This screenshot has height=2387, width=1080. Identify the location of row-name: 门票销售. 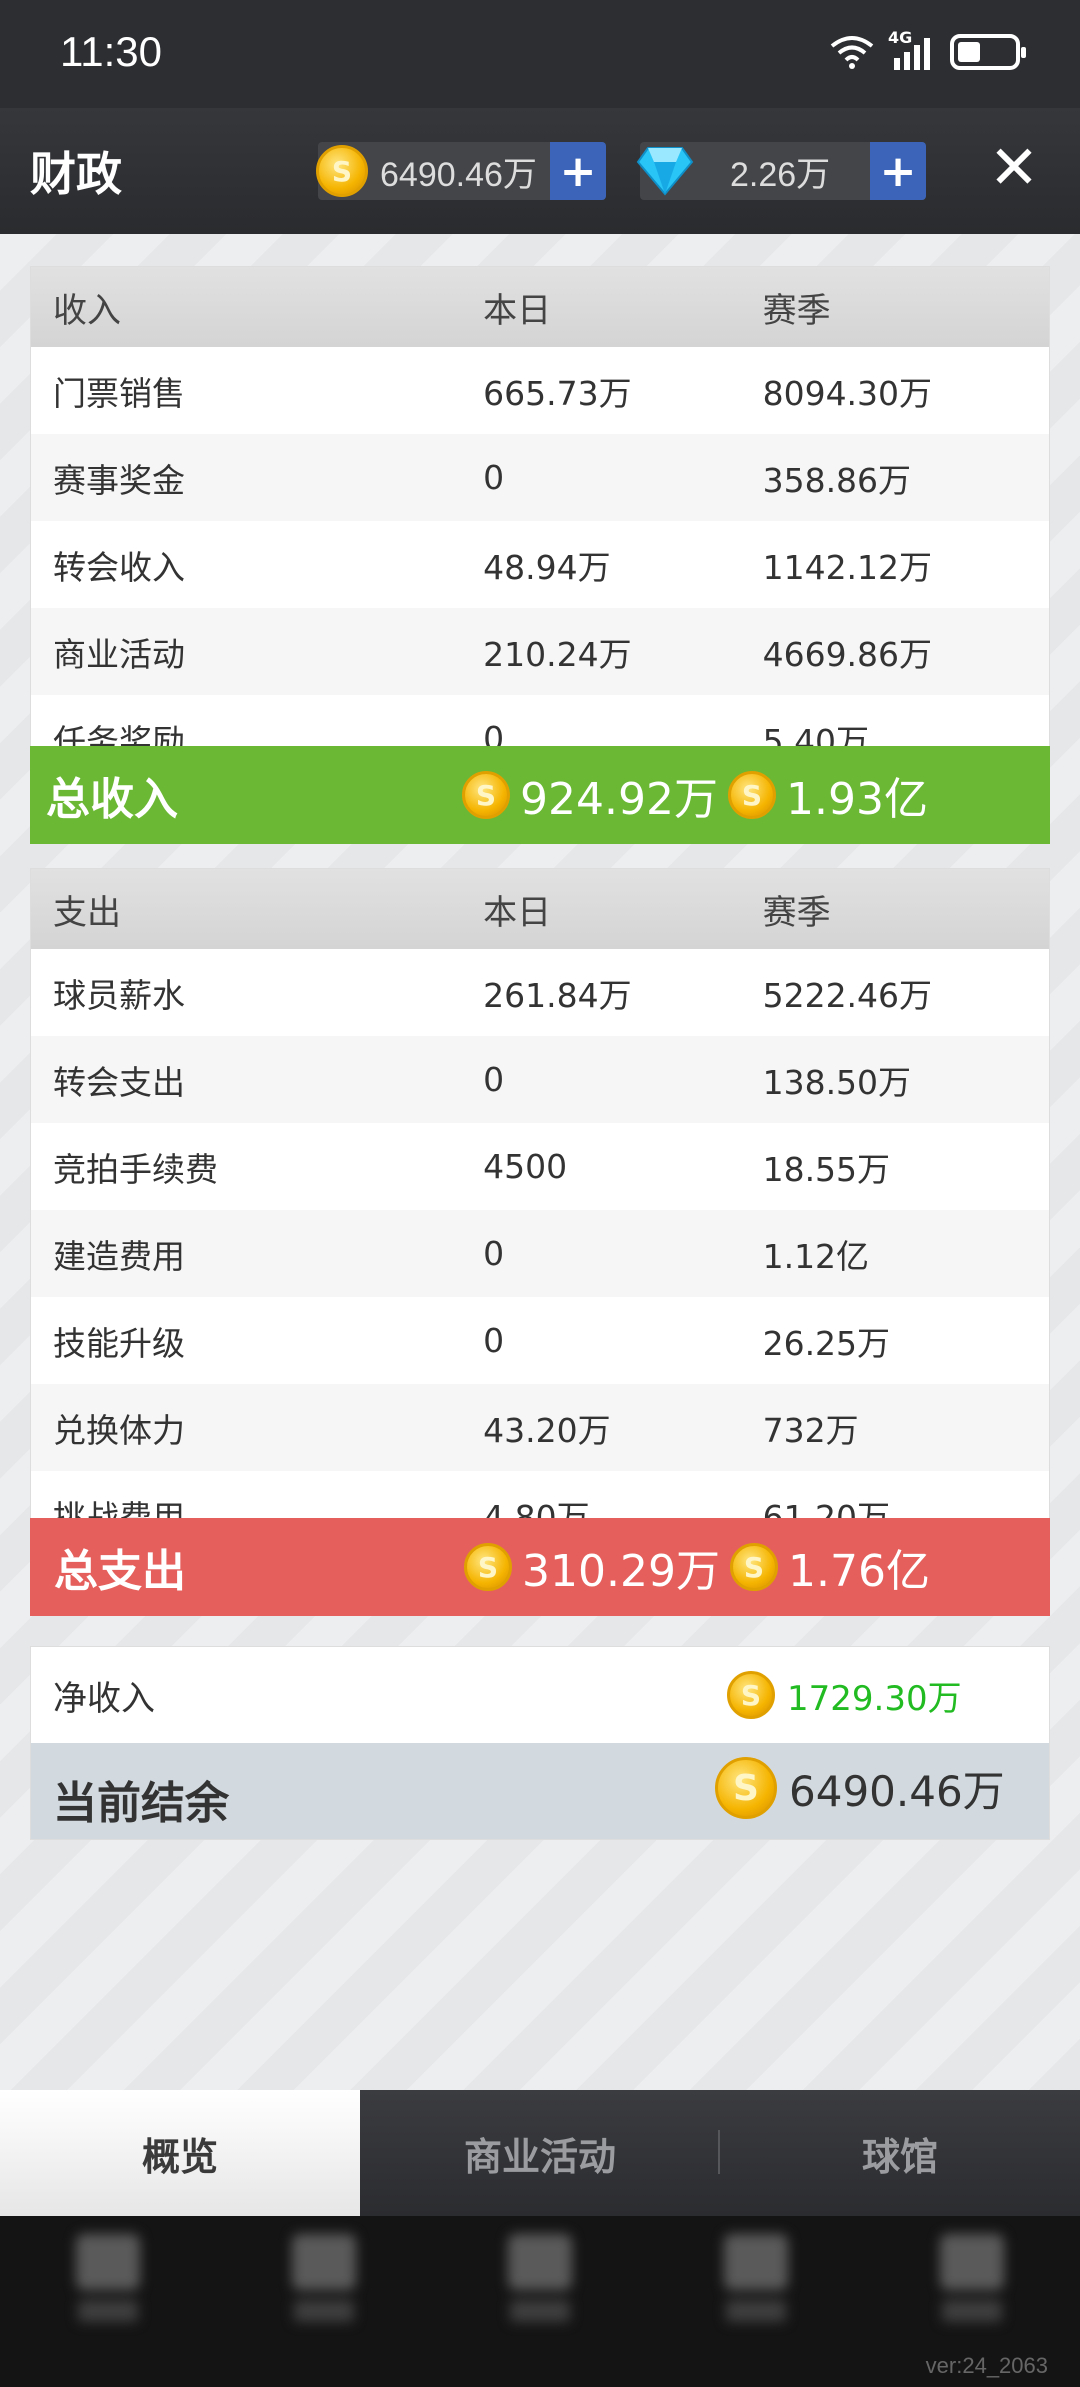
(119, 393).